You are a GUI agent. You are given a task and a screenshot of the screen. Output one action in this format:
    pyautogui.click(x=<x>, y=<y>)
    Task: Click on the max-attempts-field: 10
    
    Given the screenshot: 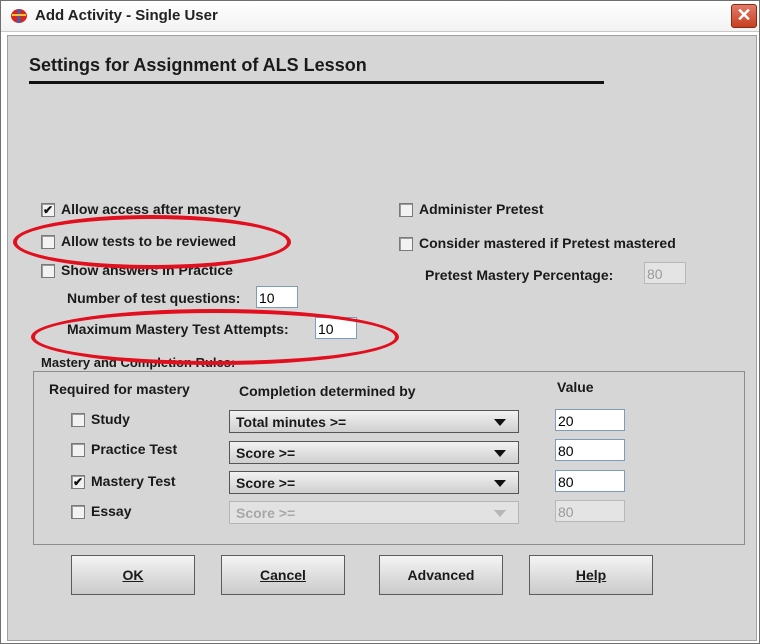 What is the action you would take?
    pyautogui.click(x=336, y=328)
    